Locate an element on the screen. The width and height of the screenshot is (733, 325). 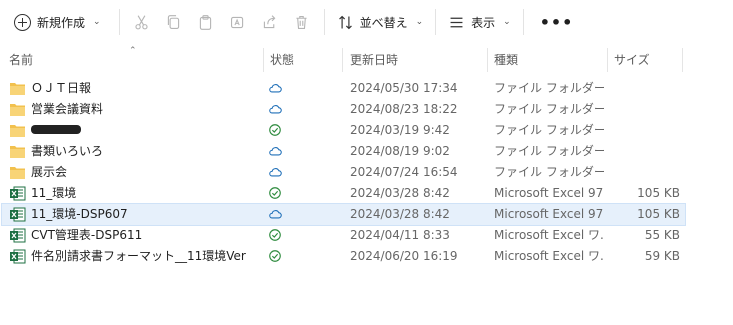
modified-date: 2024/07/24 16:54 is located at coordinates (404, 172).